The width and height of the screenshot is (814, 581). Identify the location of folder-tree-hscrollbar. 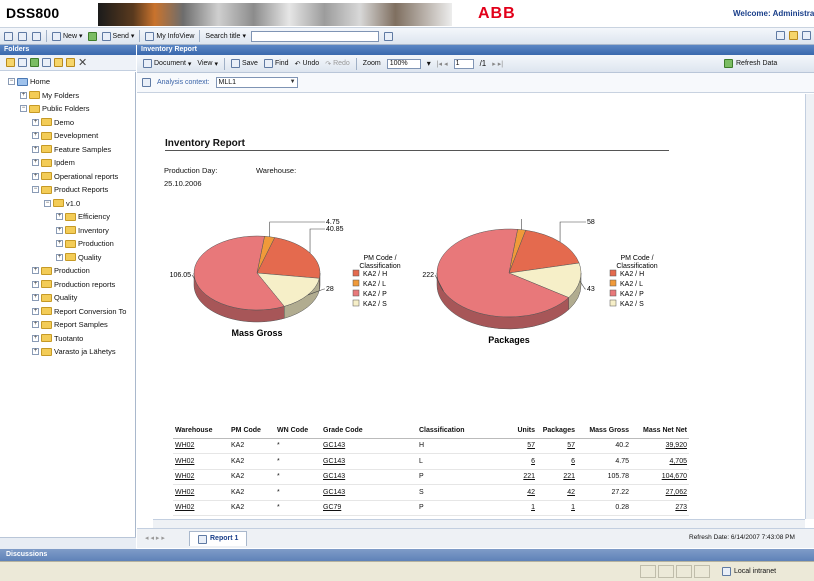
(68, 543).